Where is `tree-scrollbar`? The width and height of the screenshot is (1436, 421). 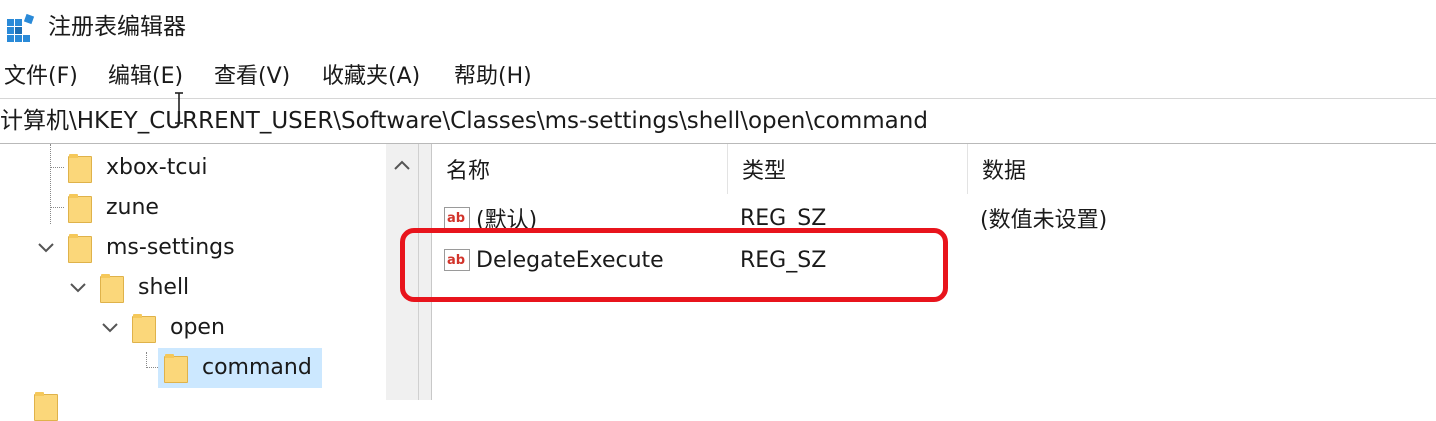
tree-scrollbar is located at coordinates (402, 272).